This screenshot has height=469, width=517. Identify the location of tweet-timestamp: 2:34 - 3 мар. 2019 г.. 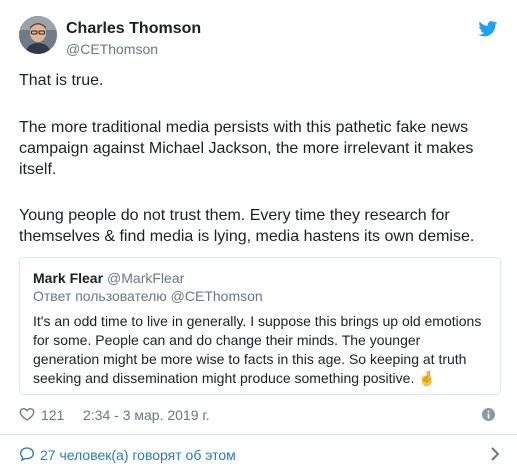
(146, 415).